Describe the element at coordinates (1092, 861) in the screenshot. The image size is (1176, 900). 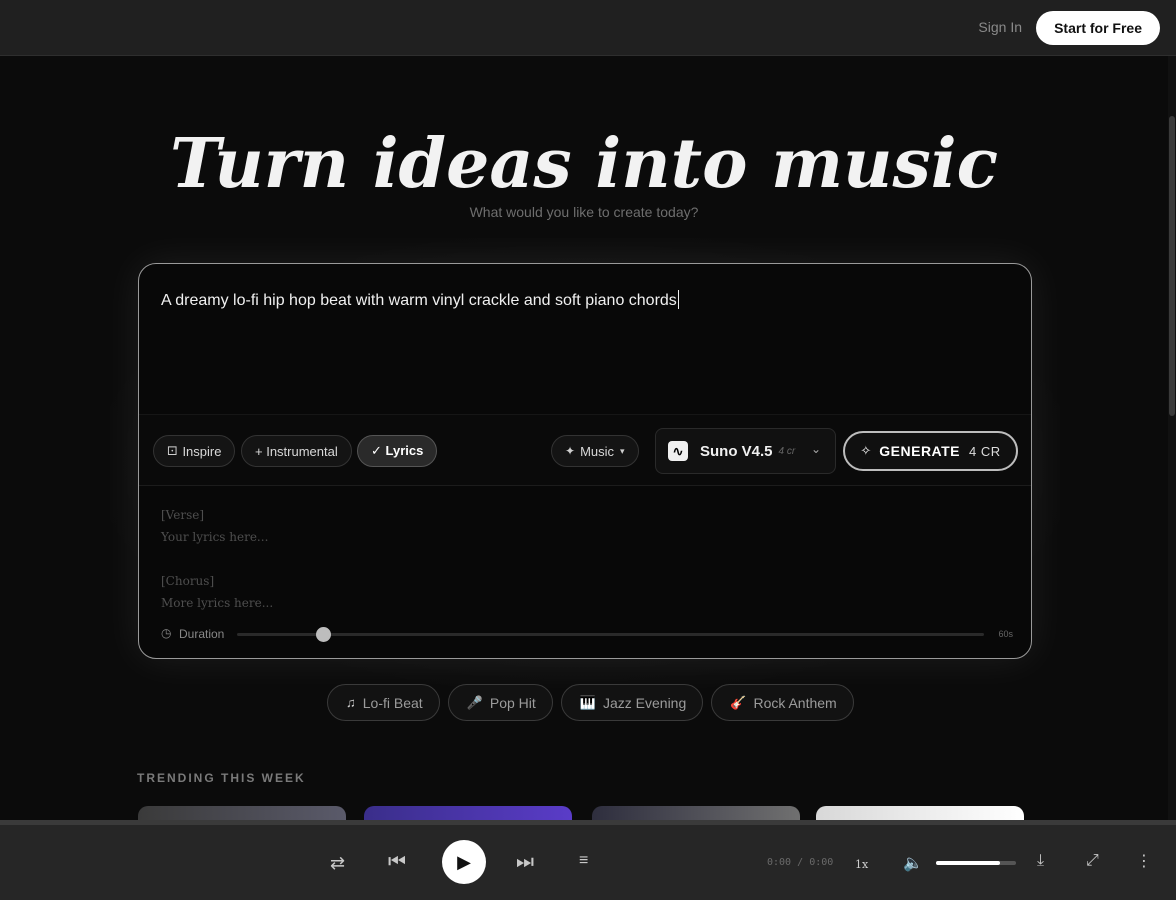
I see `expand-icon: ⤢` at that location.